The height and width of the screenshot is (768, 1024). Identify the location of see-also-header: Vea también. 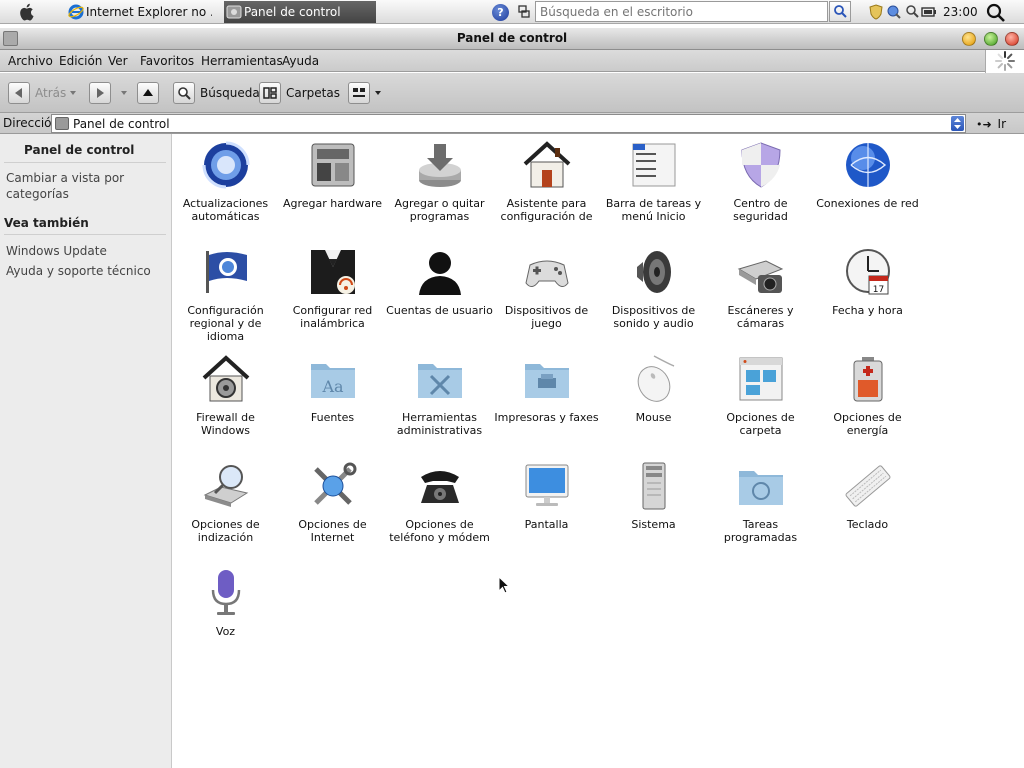
(46, 223).